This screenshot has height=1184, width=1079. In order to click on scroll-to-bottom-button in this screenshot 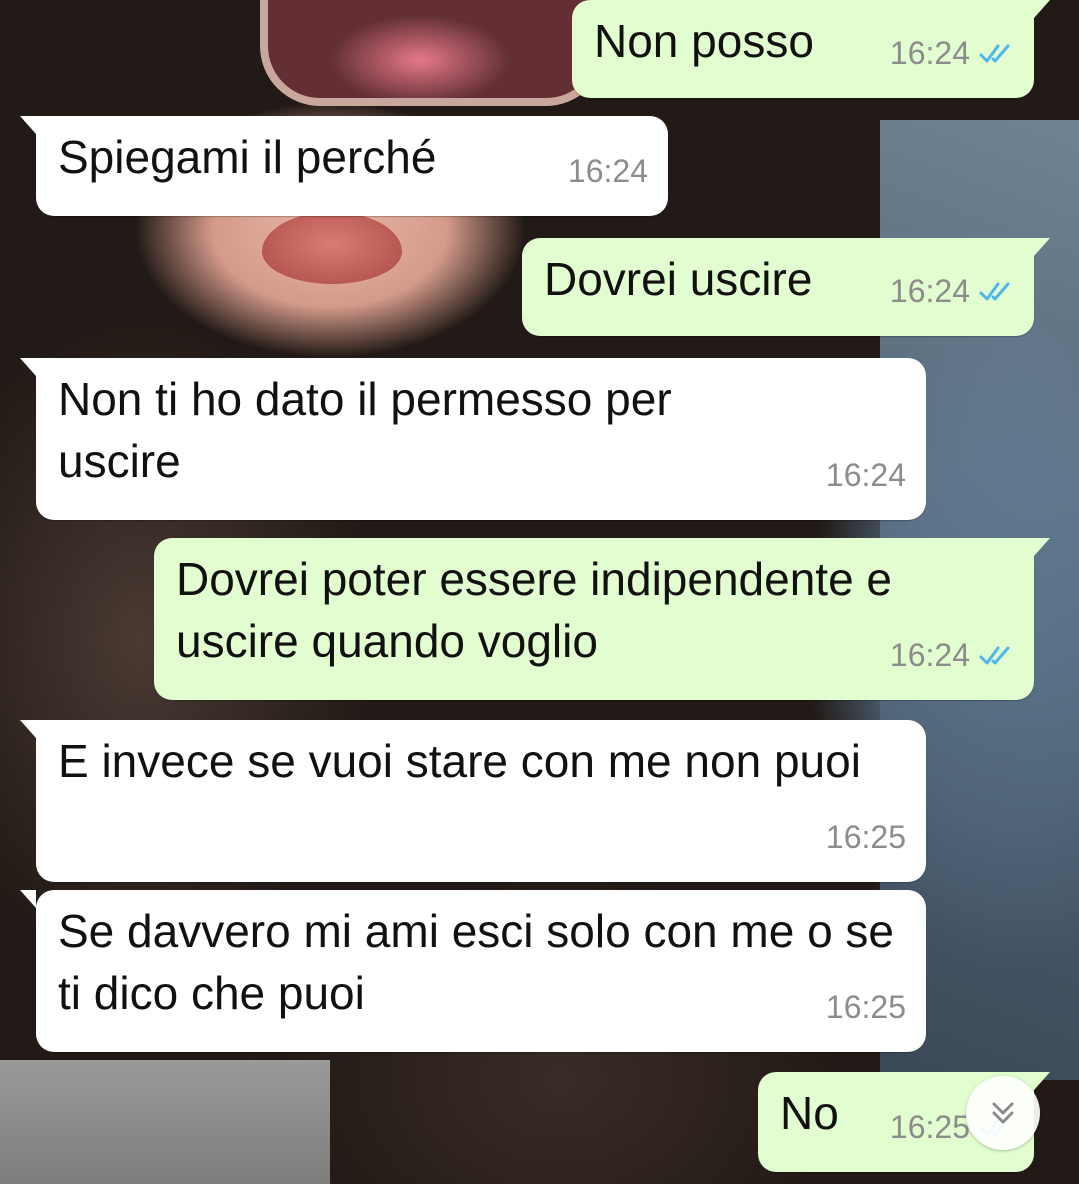, I will do `click(1003, 1113)`.